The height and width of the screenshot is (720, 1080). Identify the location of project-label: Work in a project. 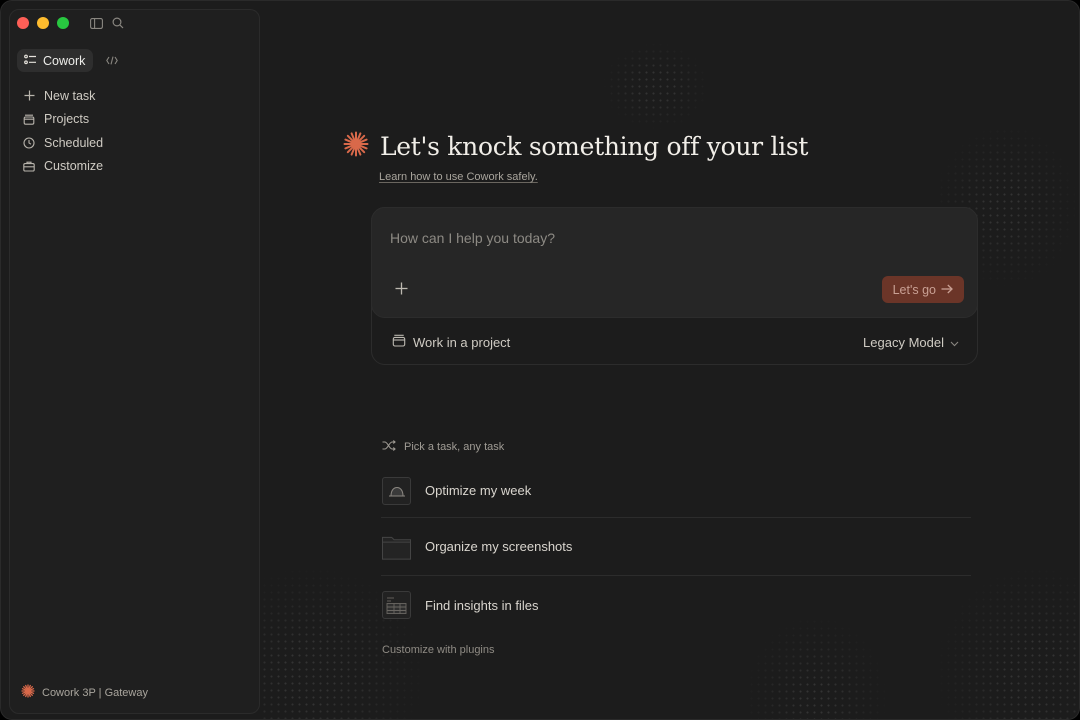
(462, 342).